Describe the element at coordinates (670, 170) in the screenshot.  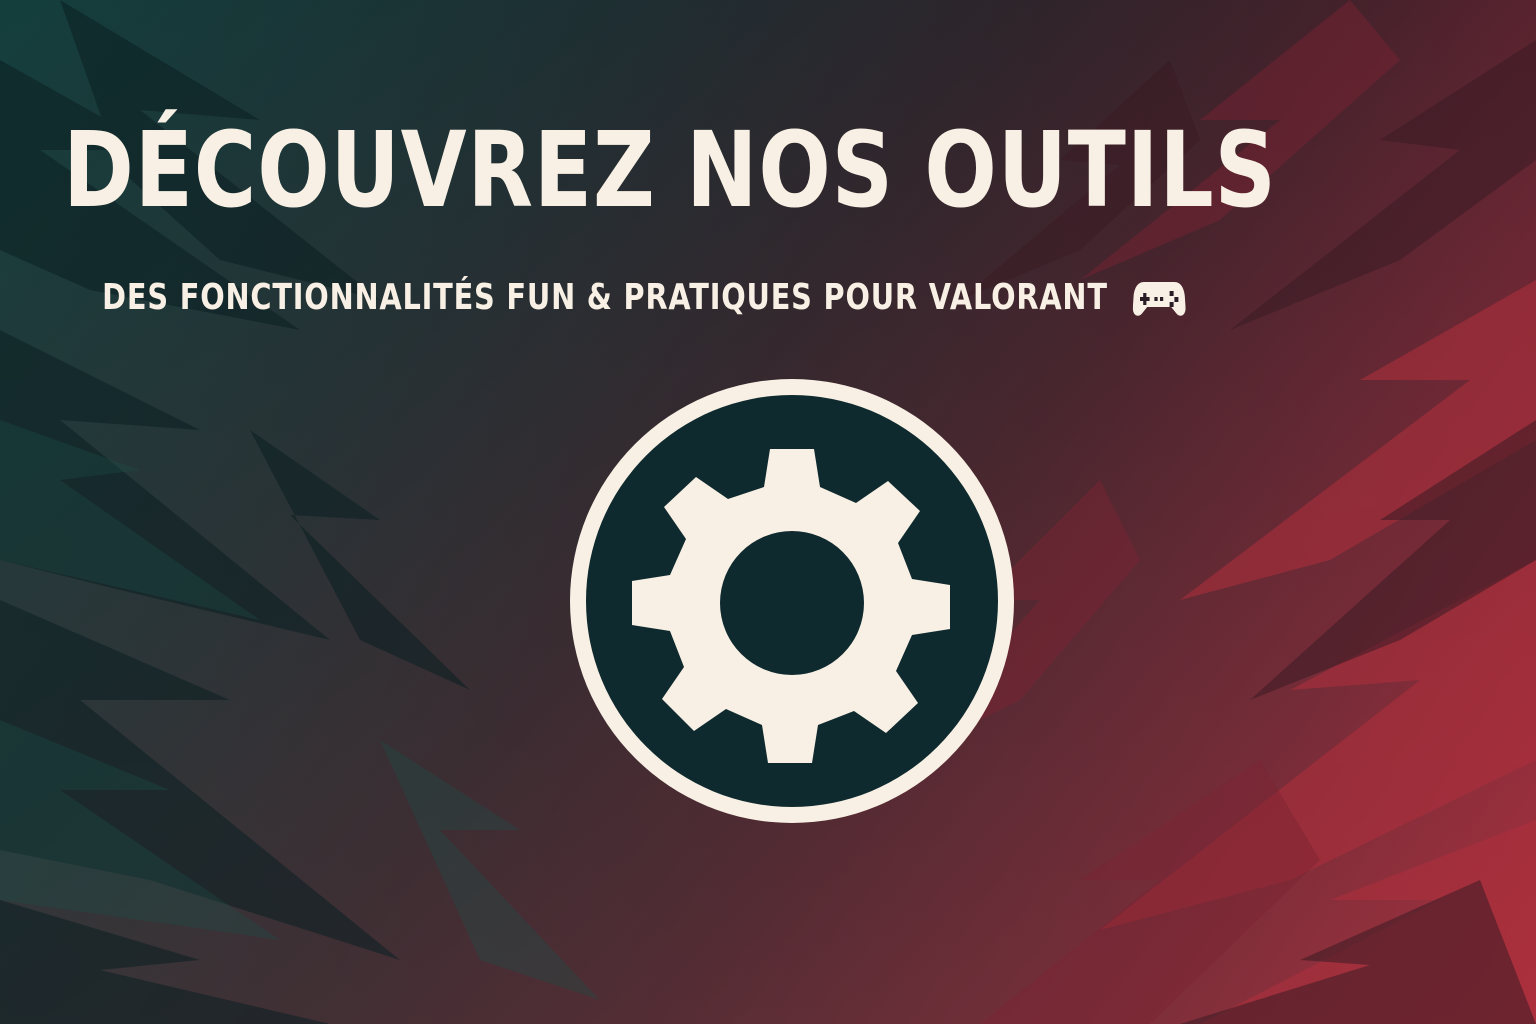
I see `page-title: DÉCOUVREZ NOS OUTILS` at that location.